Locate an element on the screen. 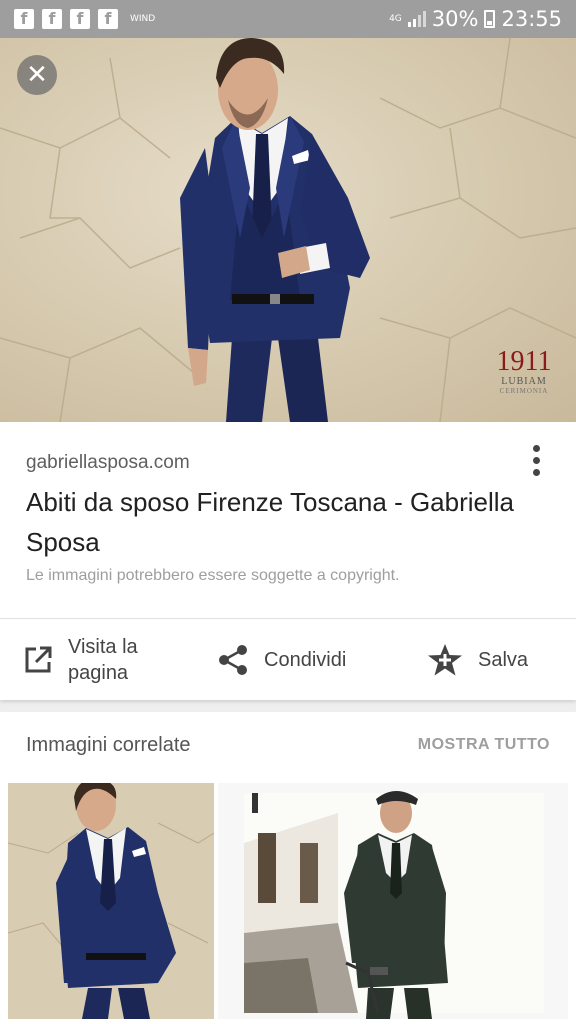 This screenshot has width=576, height=1024. related-suit-photo is located at coordinates (111, 901).